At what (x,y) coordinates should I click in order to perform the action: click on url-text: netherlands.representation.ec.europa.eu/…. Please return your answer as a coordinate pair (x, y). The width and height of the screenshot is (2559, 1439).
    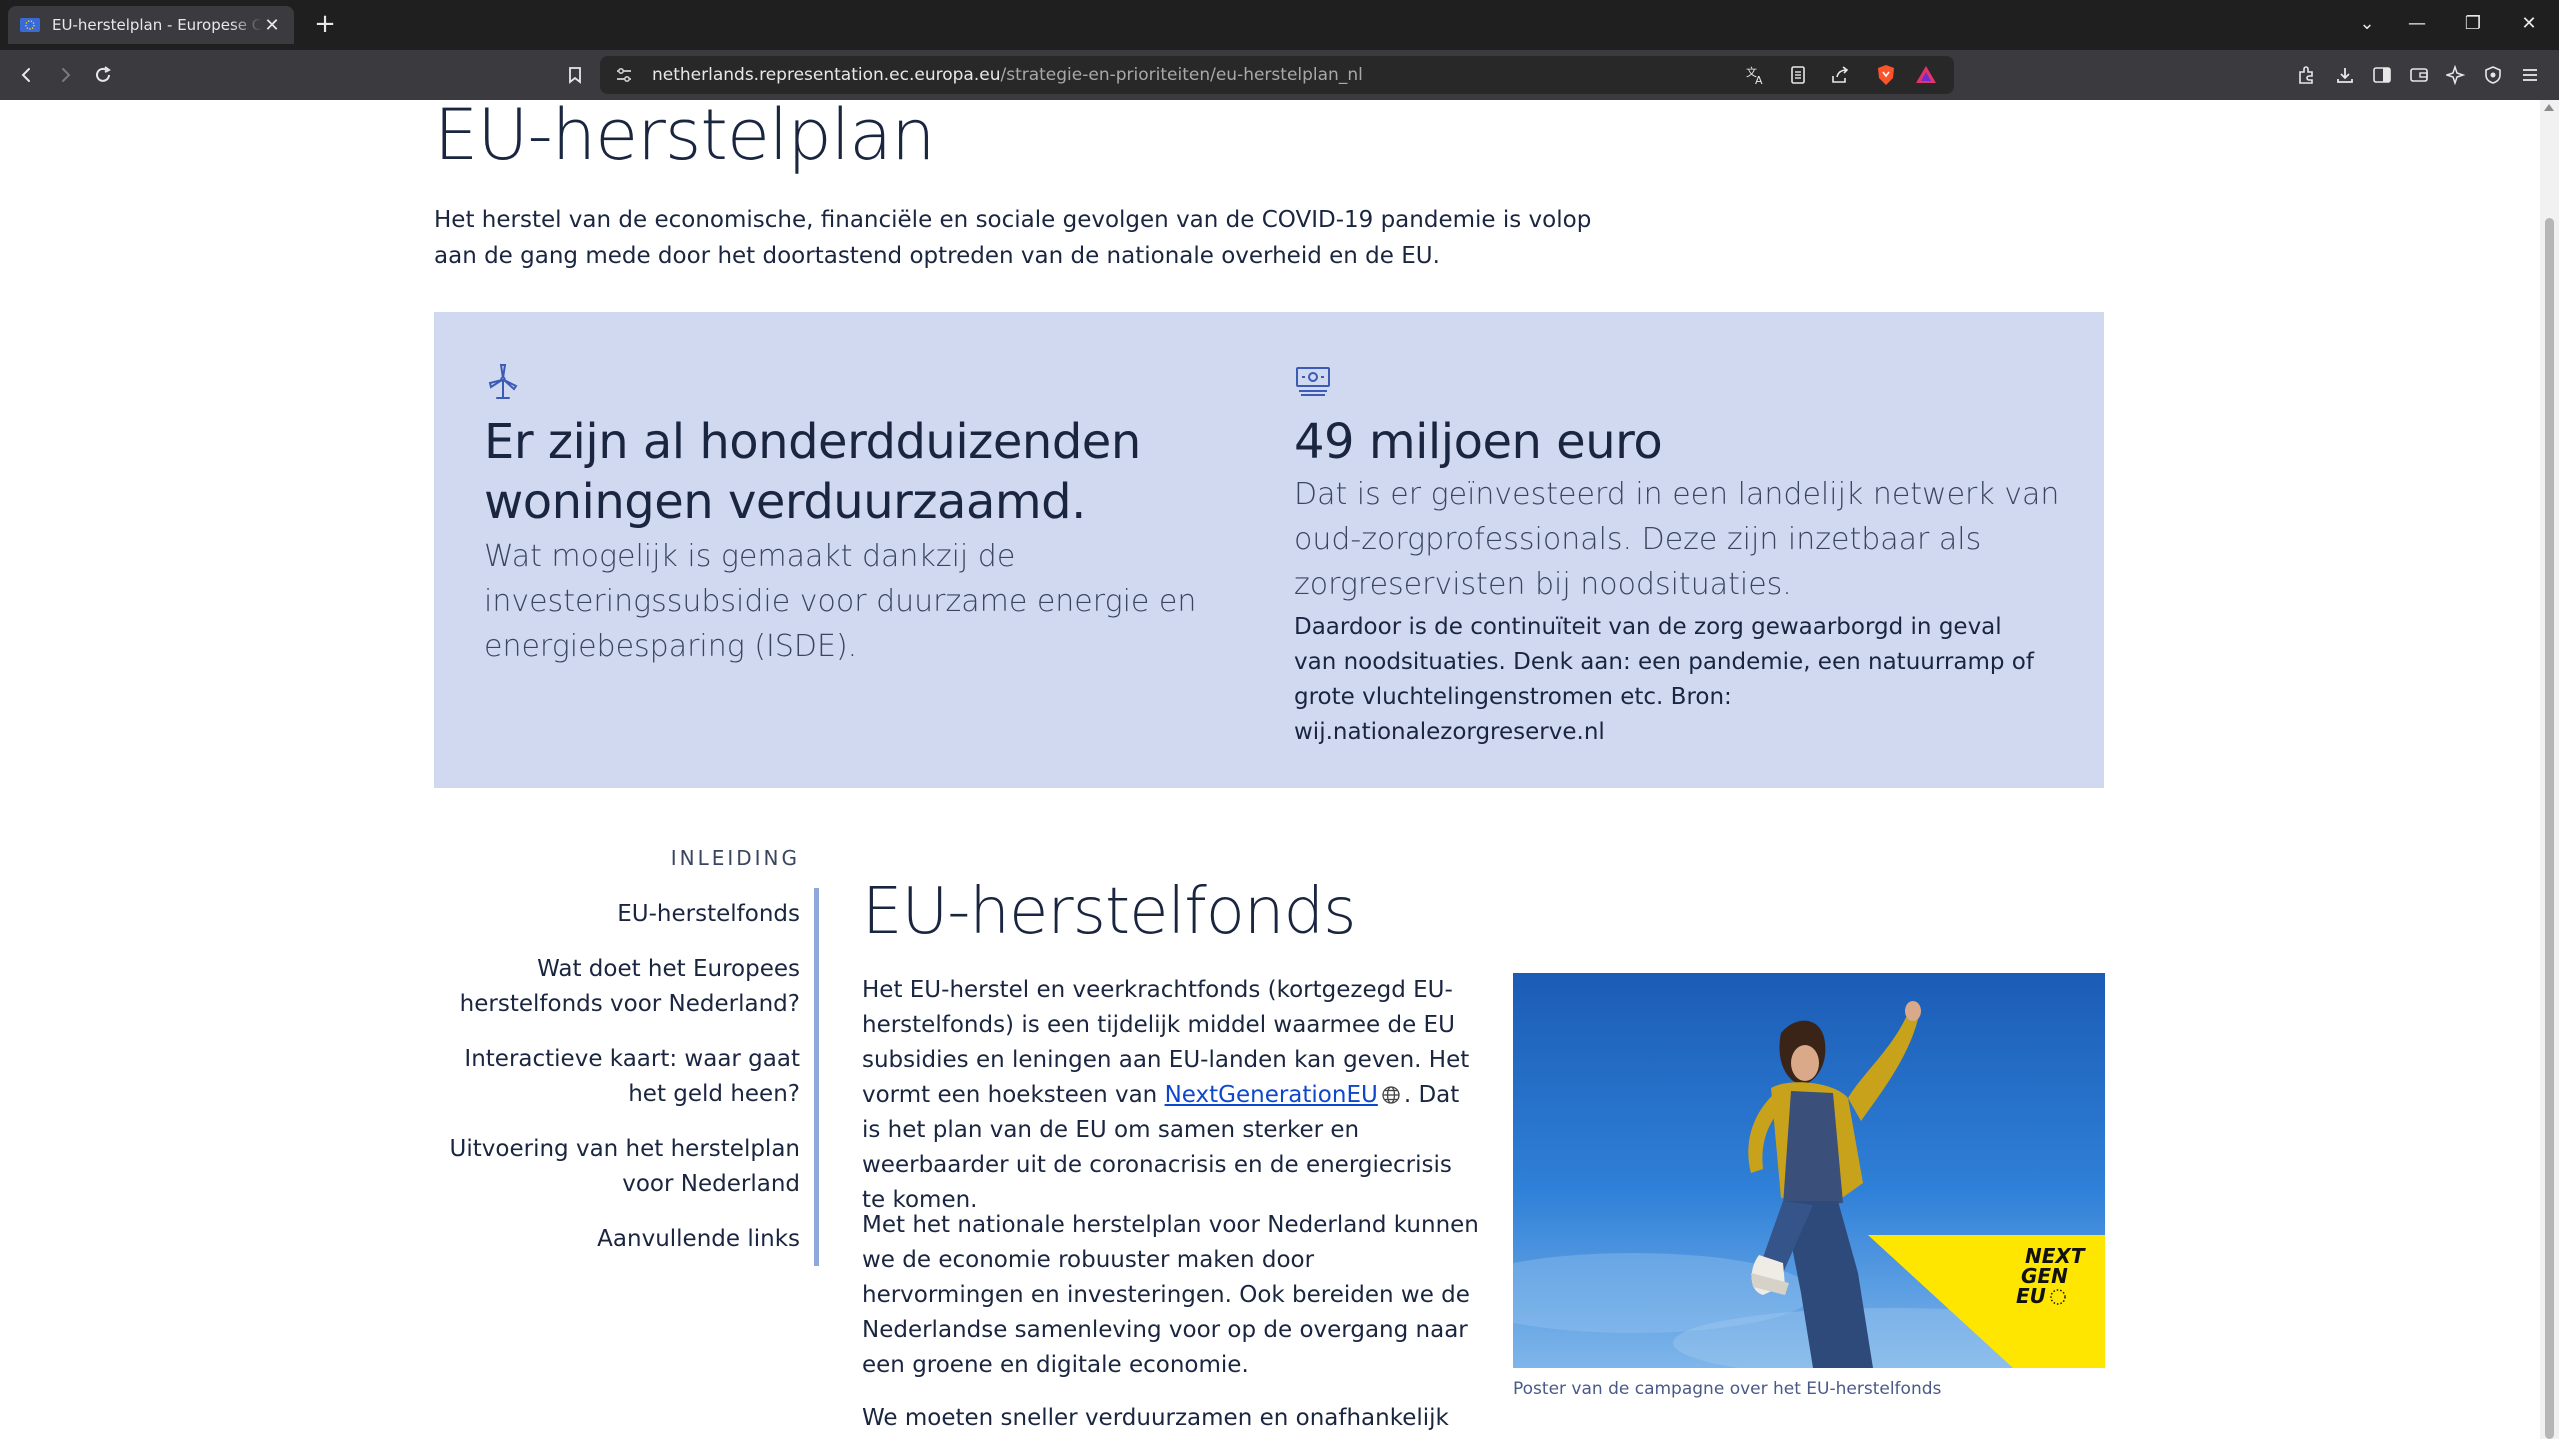
    Looking at the image, I should click on (1007, 75).